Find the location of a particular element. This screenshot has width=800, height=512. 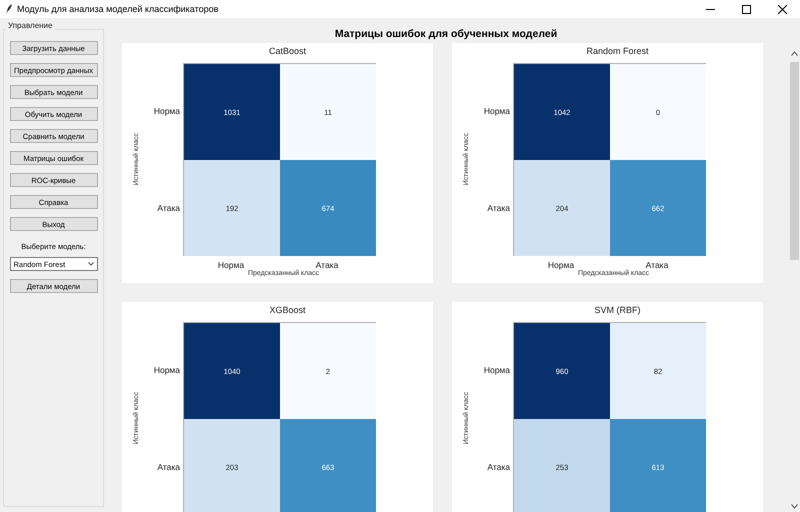

group-title: Управление is located at coordinates (30, 25).